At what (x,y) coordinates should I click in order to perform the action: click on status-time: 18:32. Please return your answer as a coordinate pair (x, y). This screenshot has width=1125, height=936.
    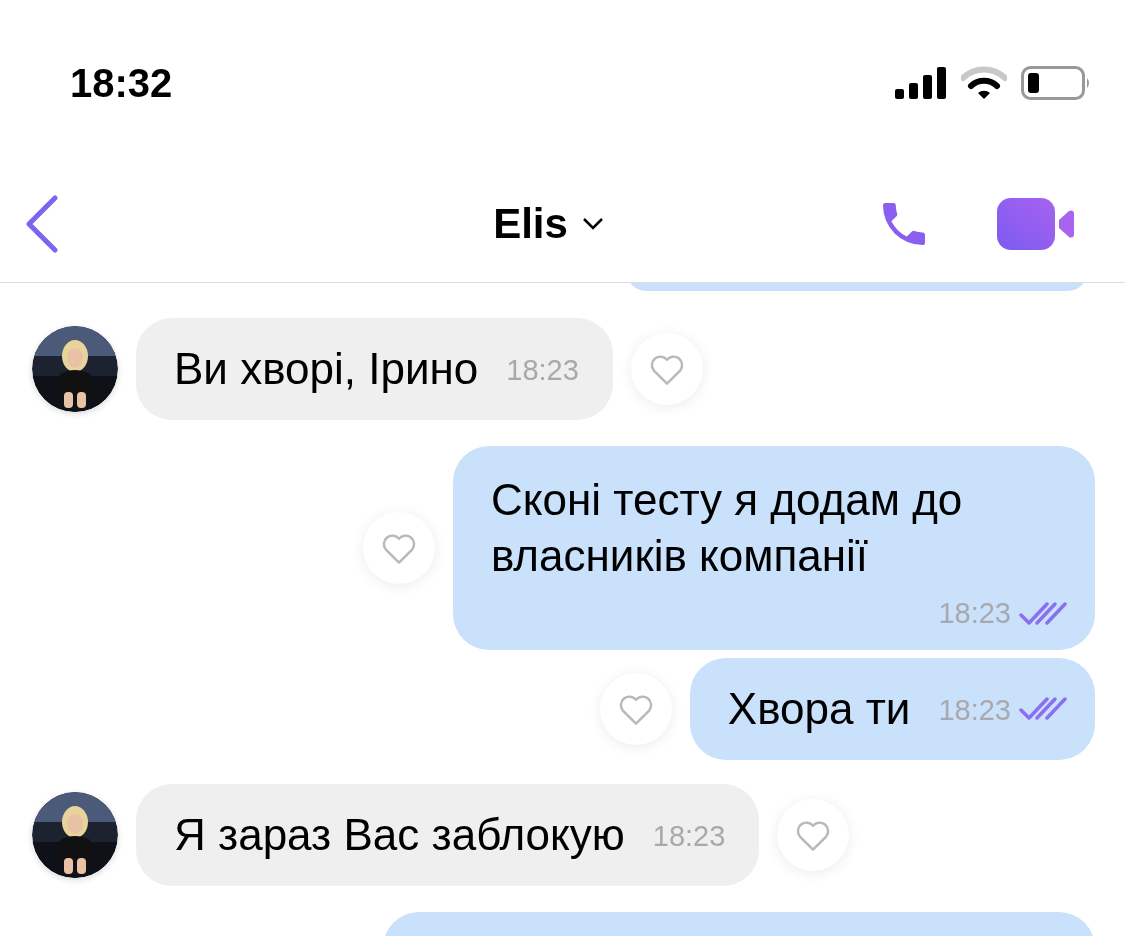
    Looking at the image, I should click on (121, 83).